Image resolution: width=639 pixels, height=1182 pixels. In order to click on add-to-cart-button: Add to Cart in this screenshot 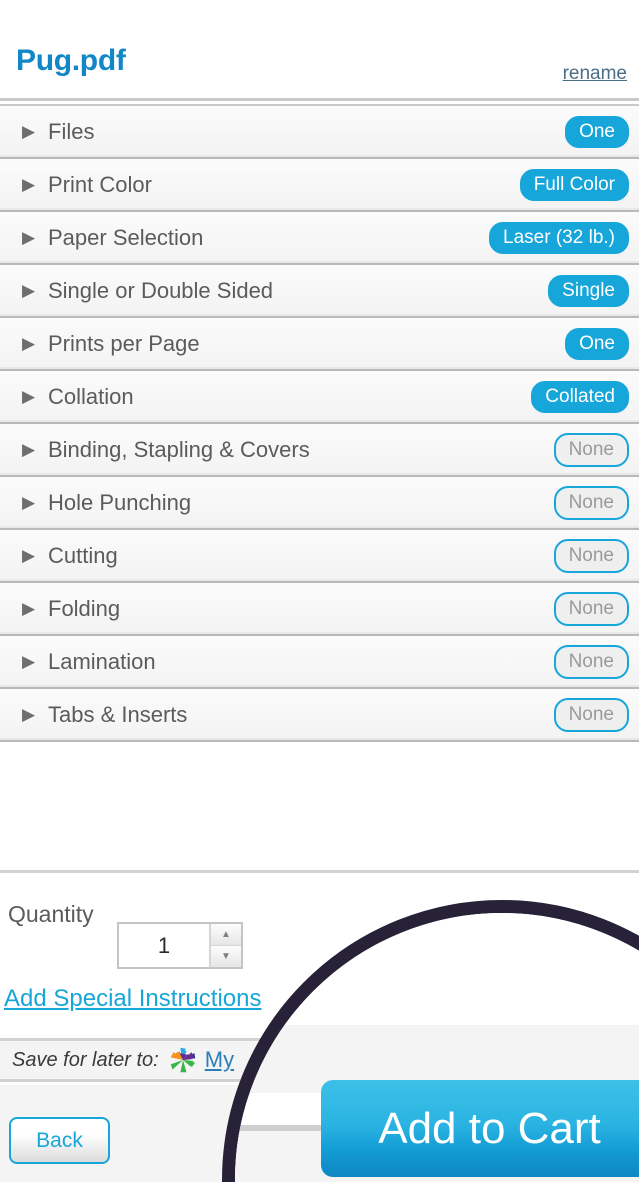, I will do `click(480, 1128)`.